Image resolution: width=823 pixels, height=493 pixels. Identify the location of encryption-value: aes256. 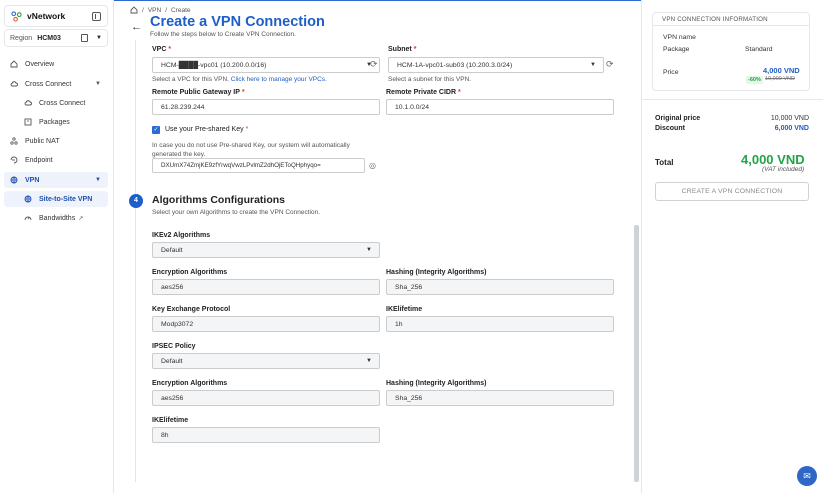
(172, 287).